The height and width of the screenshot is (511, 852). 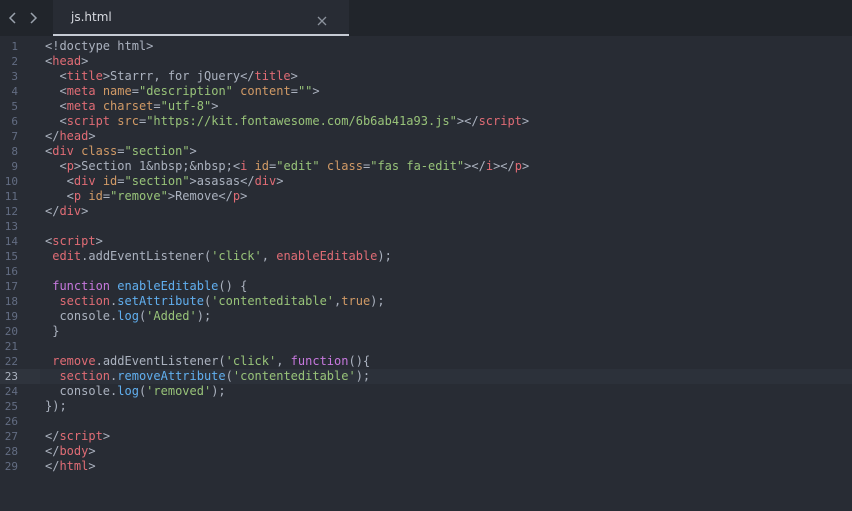 I want to click on code-token: title, so click(x=272, y=76).